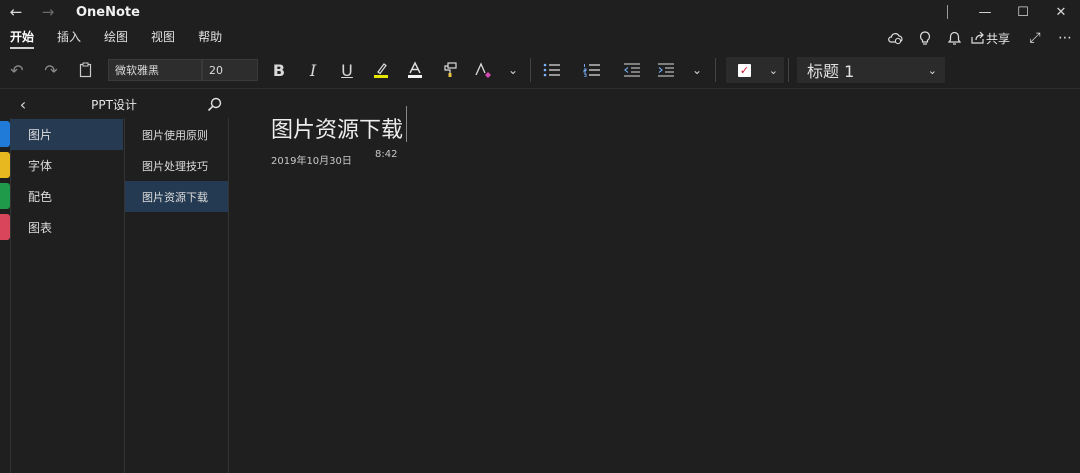 This screenshot has width=1080, height=473. What do you see at coordinates (337, 128) in the screenshot?
I see `page-title: 图片资源下载` at bounding box center [337, 128].